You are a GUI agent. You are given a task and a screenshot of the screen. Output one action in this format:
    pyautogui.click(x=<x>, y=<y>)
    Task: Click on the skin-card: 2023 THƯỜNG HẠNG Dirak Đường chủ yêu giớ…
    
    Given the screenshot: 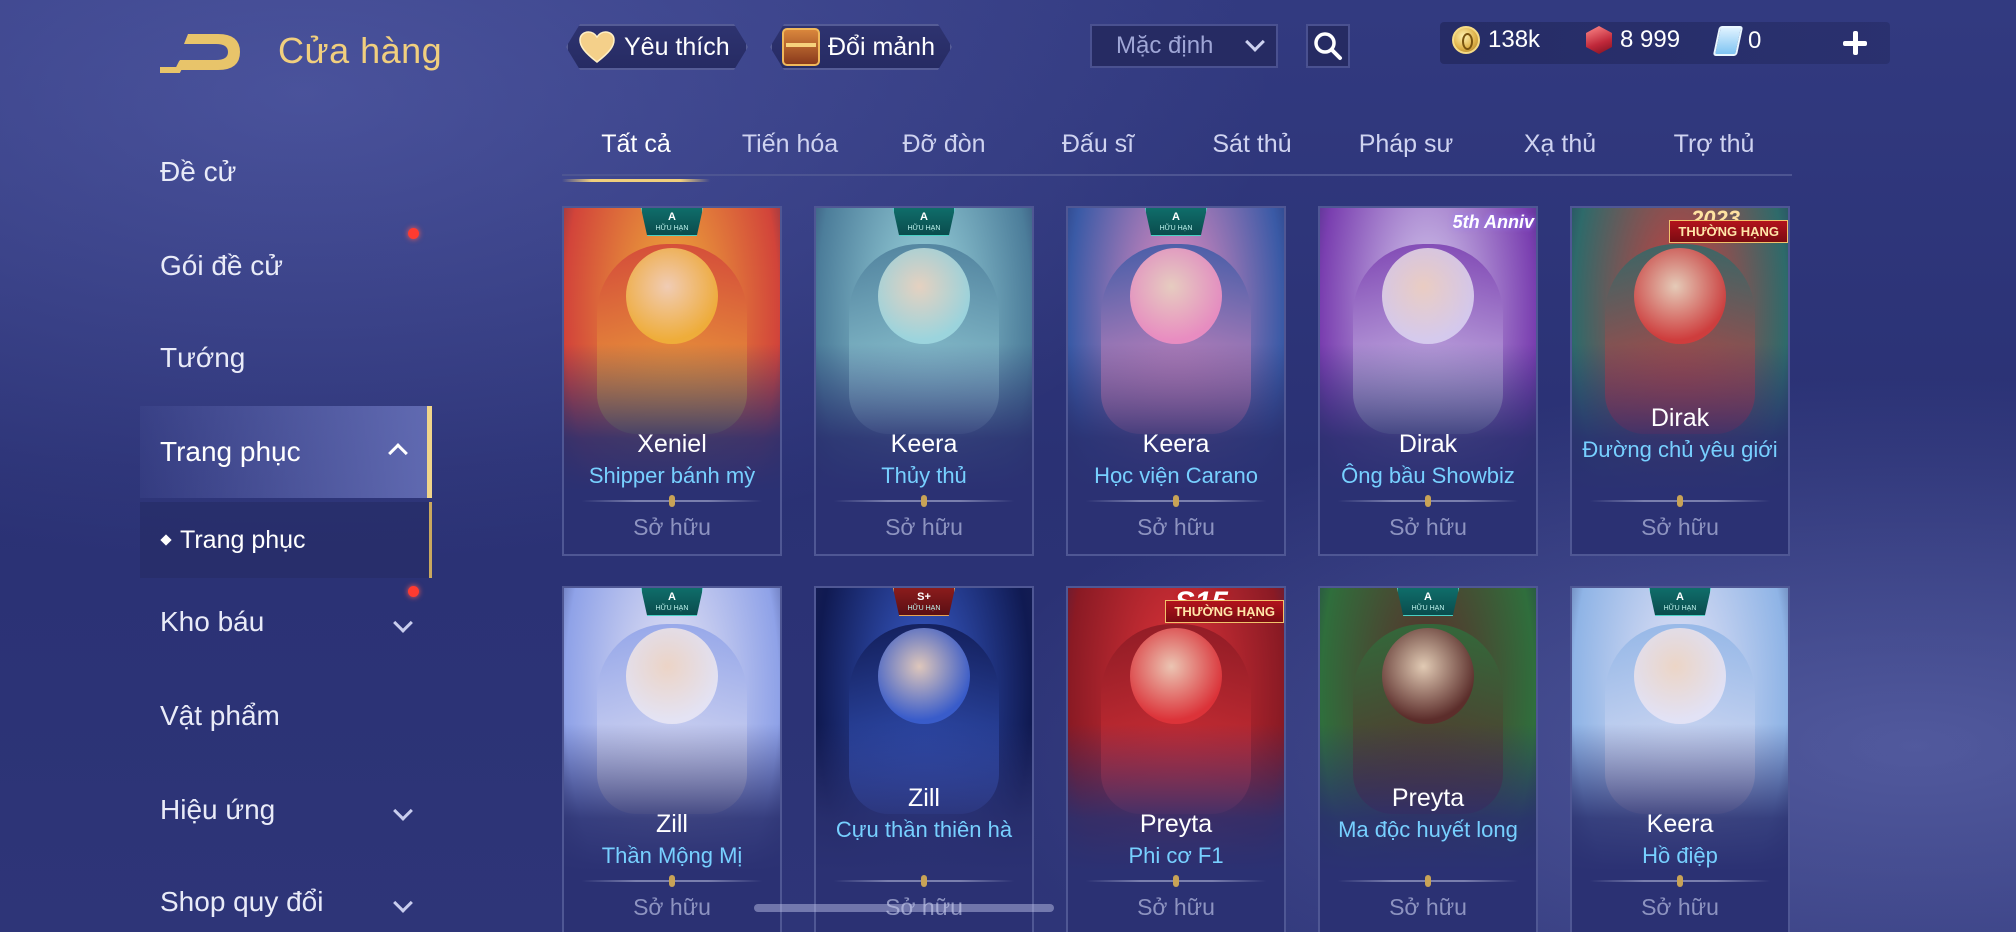 What is the action you would take?
    pyautogui.click(x=1680, y=381)
    